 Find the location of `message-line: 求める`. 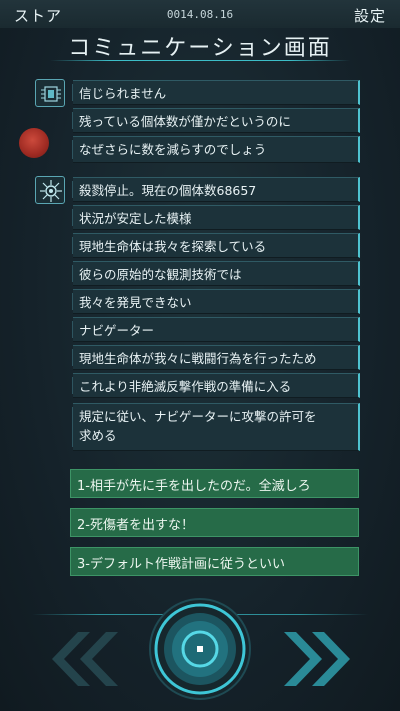

message-line: 求める is located at coordinates (98, 435).